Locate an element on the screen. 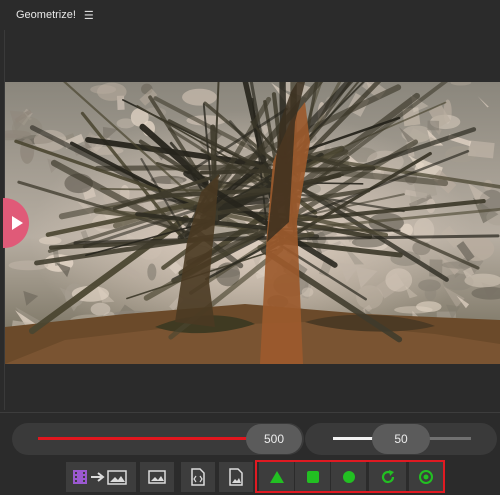  save-image-button is located at coordinates (236, 477).